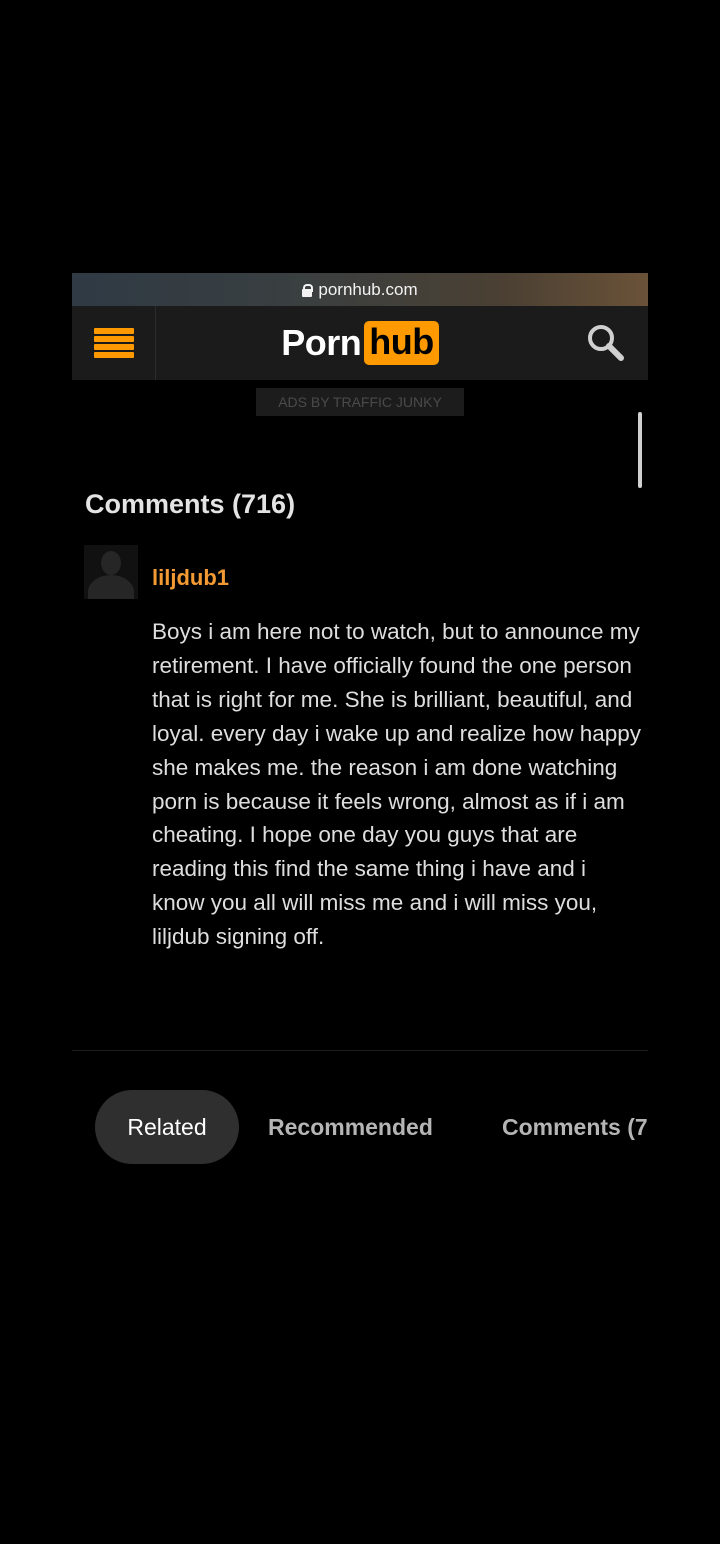 The height and width of the screenshot is (1544, 720). Describe the element at coordinates (111, 572) in the screenshot. I see `default-avatar-icon` at that location.